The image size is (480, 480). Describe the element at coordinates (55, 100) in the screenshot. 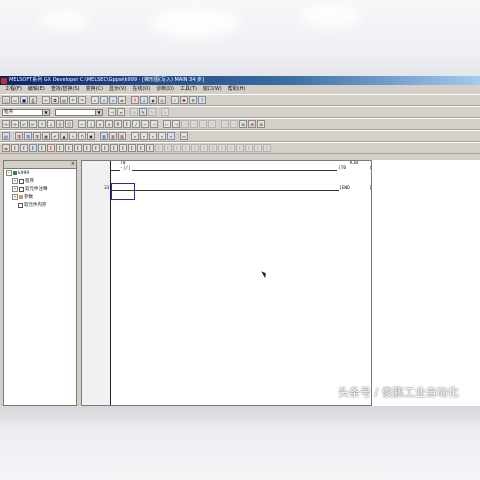

I see `copy-icon: ⧉` at that location.